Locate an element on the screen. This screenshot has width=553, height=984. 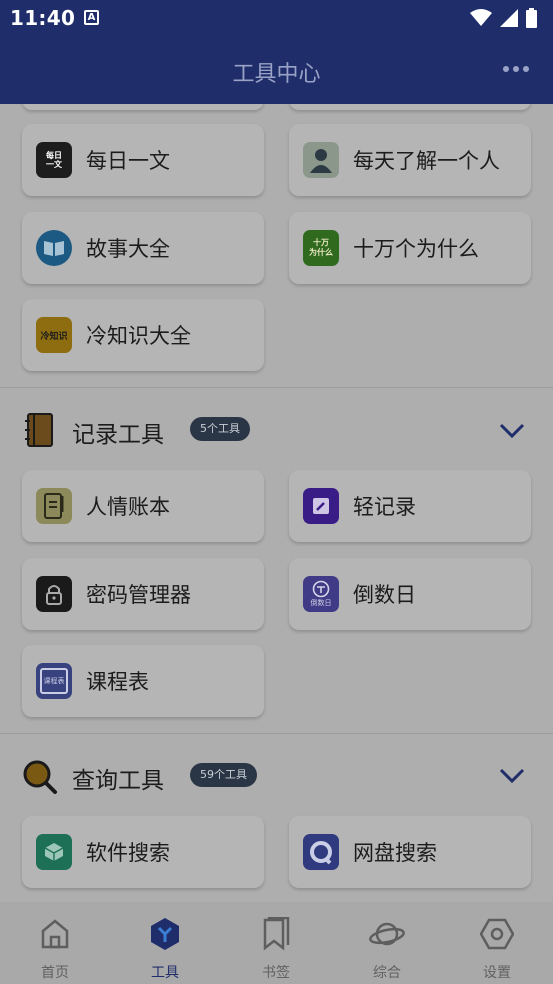
battery-icon is located at coordinates (531, 18).